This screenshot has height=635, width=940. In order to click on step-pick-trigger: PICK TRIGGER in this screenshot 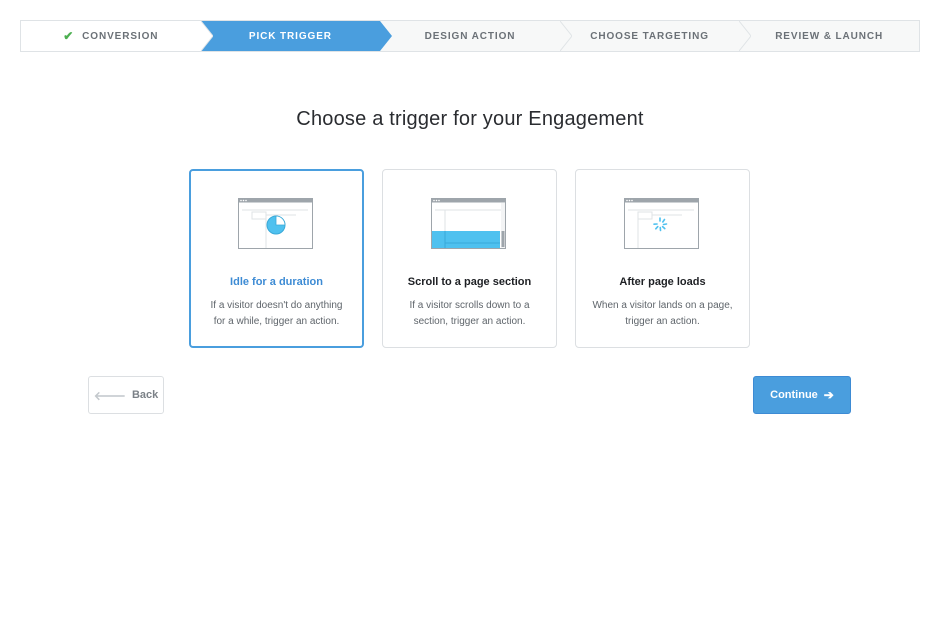, I will do `click(296, 36)`.